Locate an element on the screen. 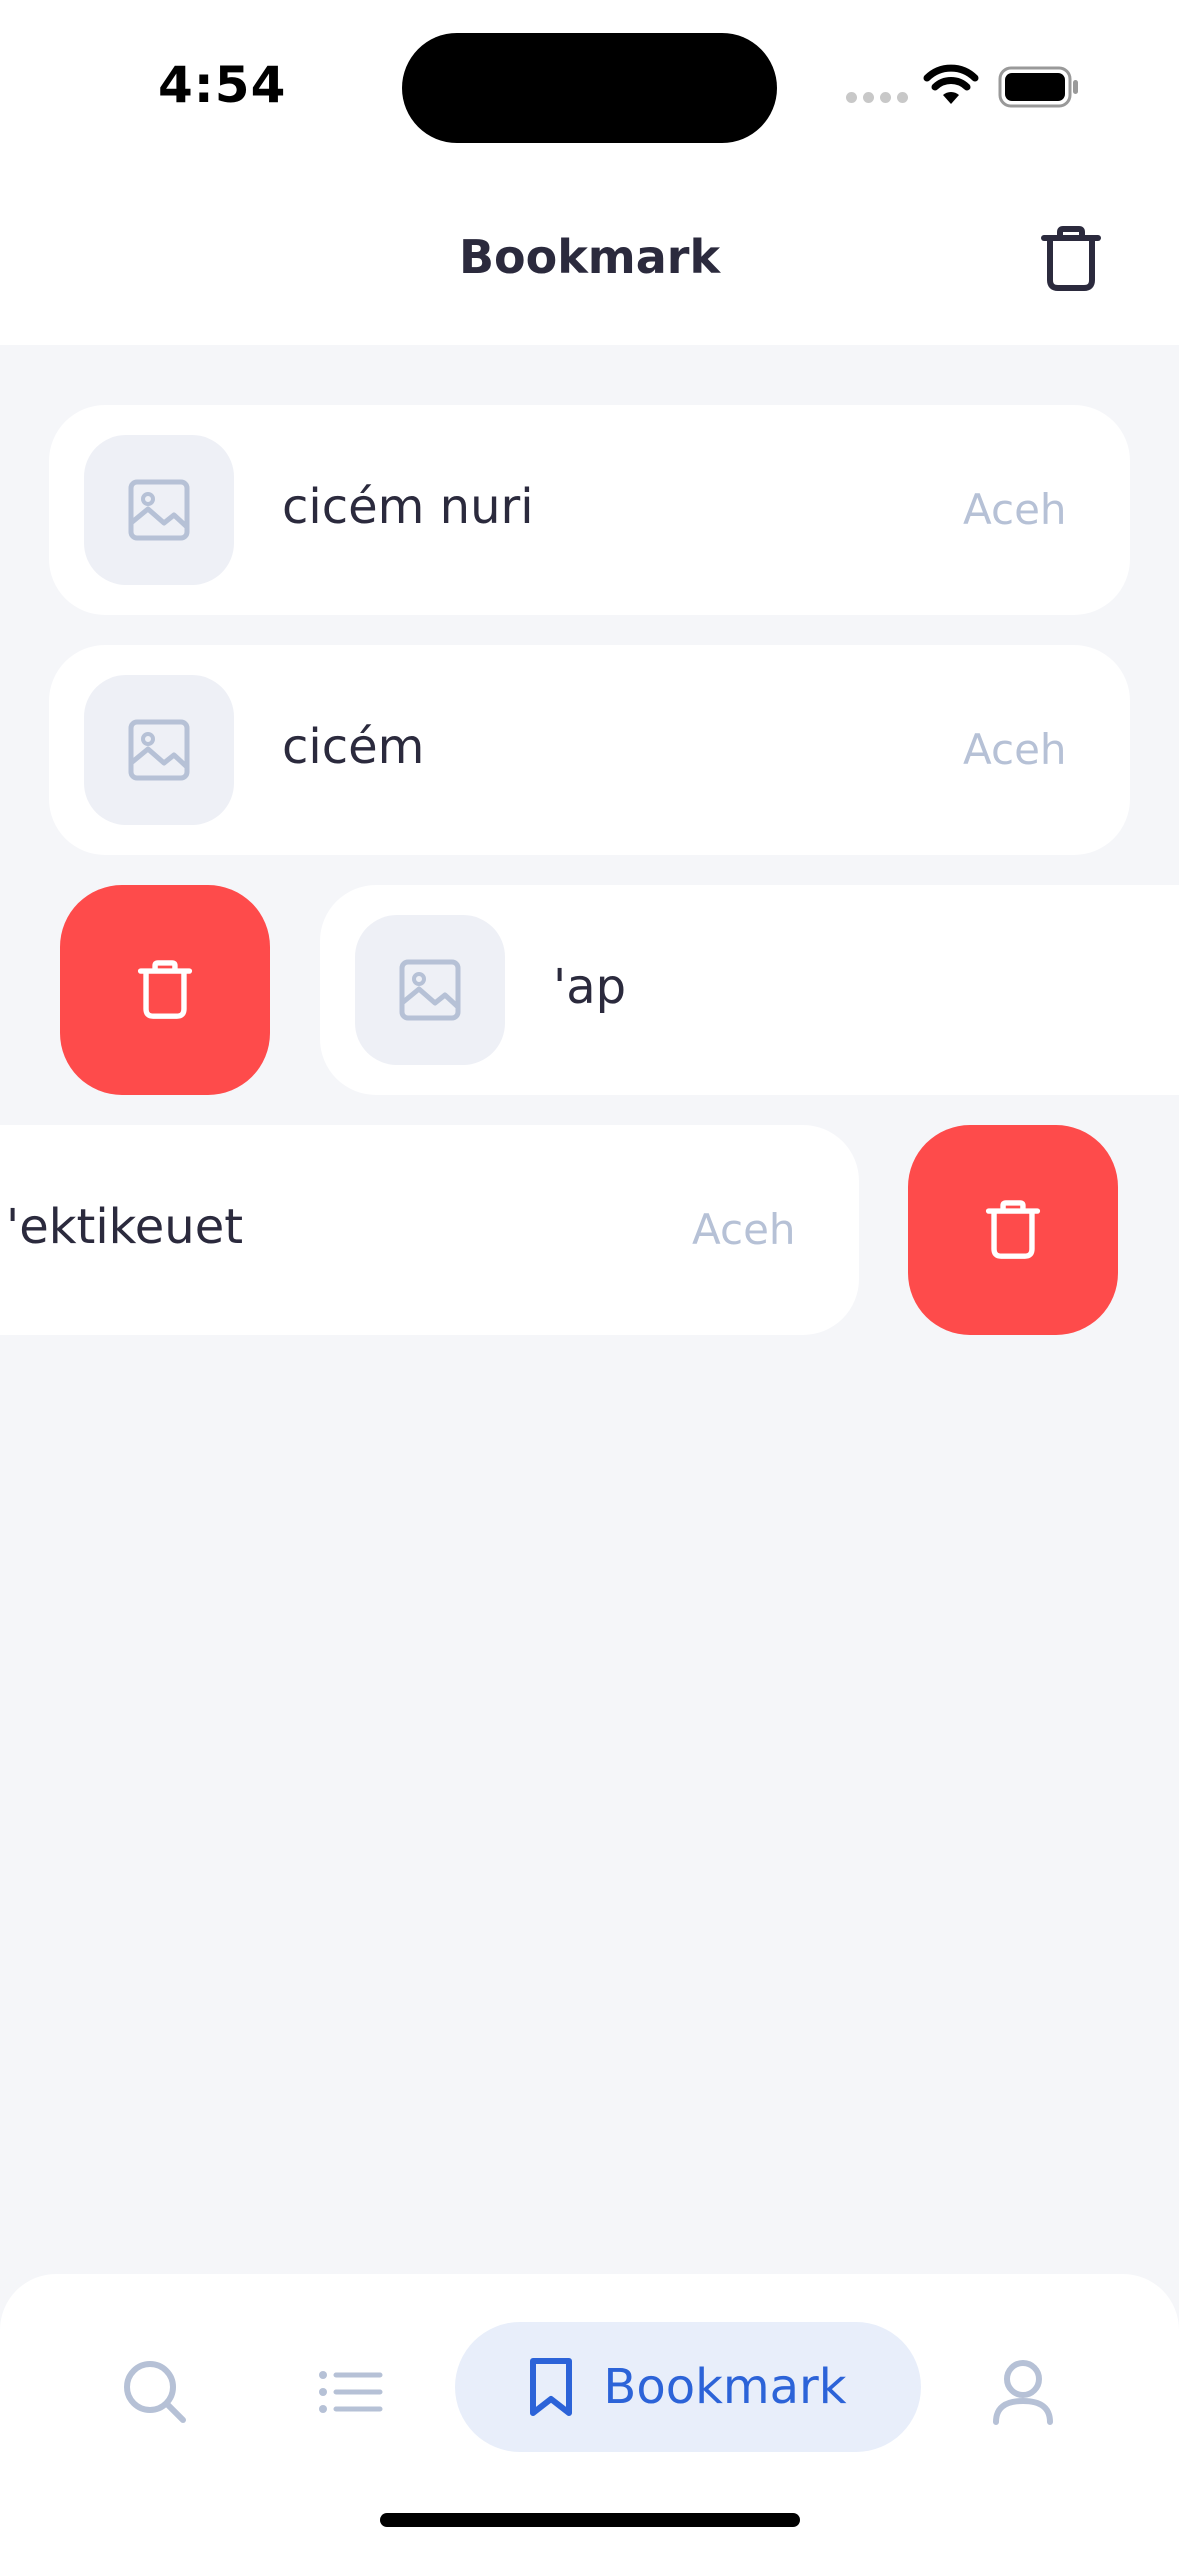 The image size is (1179, 2556). list-icon is located at coordinates (351, 2392).